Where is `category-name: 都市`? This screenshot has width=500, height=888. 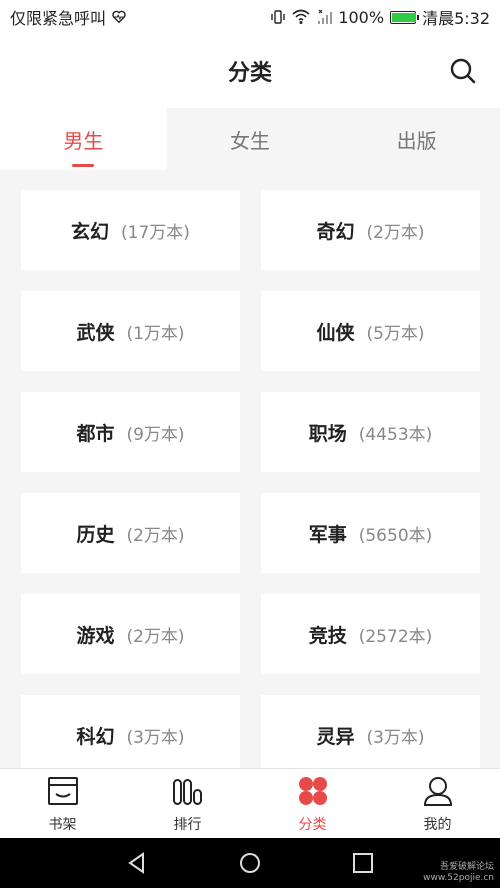
category-name: 都市 is located at coordinates (95, 433).